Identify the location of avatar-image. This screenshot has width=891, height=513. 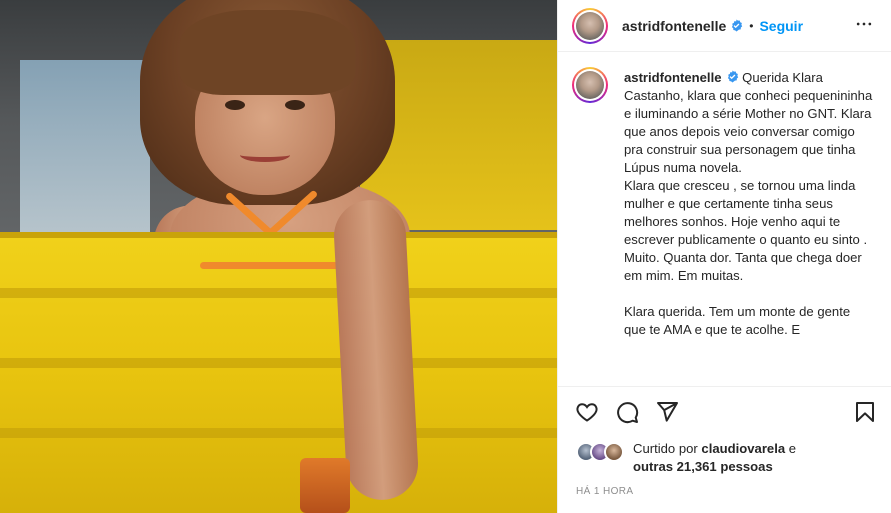
(590, 25).